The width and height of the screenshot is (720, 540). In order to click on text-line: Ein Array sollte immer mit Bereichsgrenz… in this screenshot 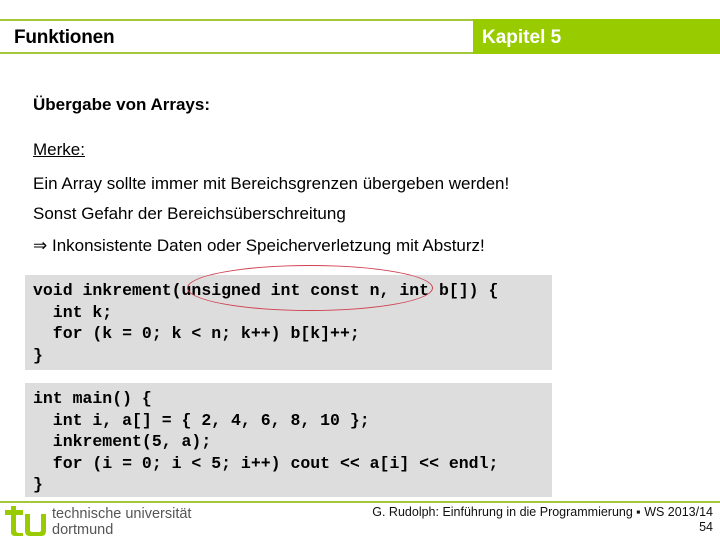, I will do `click(271, 183)`.